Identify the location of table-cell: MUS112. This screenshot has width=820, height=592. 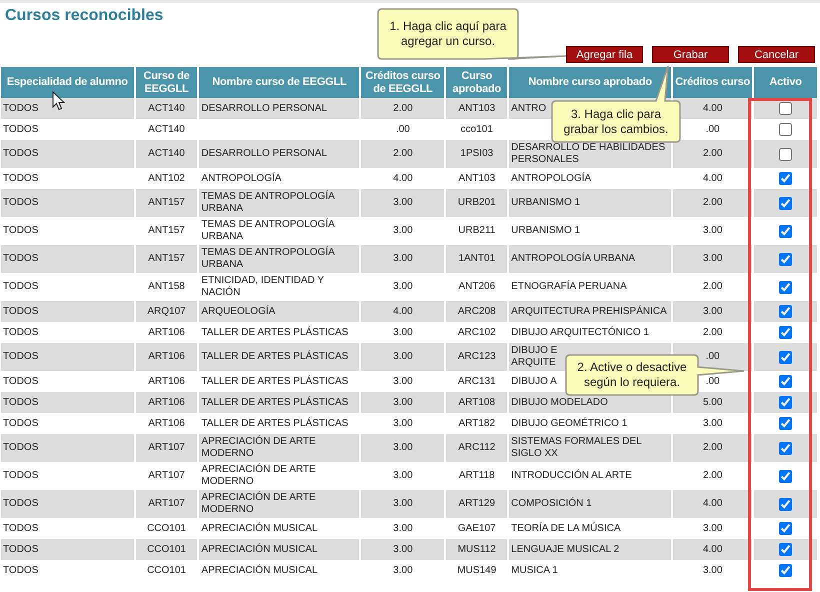
(477, 549).